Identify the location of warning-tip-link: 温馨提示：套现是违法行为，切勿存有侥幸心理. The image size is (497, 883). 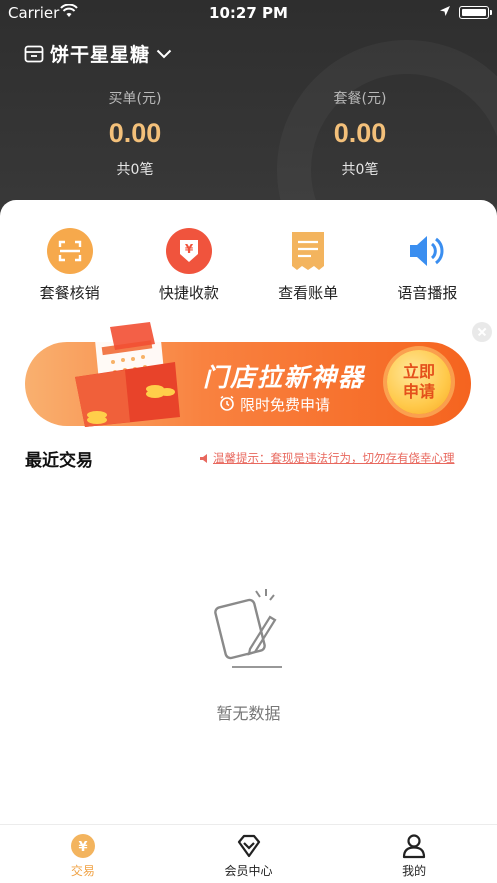
(327, 458).